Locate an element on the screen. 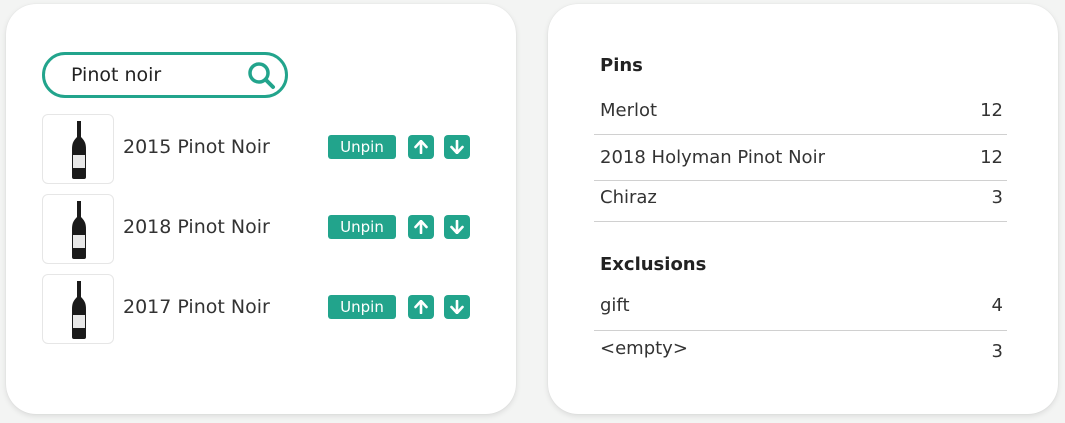 This screenshot has width=1065, height=423. pin-count: 3 is located at coordinates (997, 197).